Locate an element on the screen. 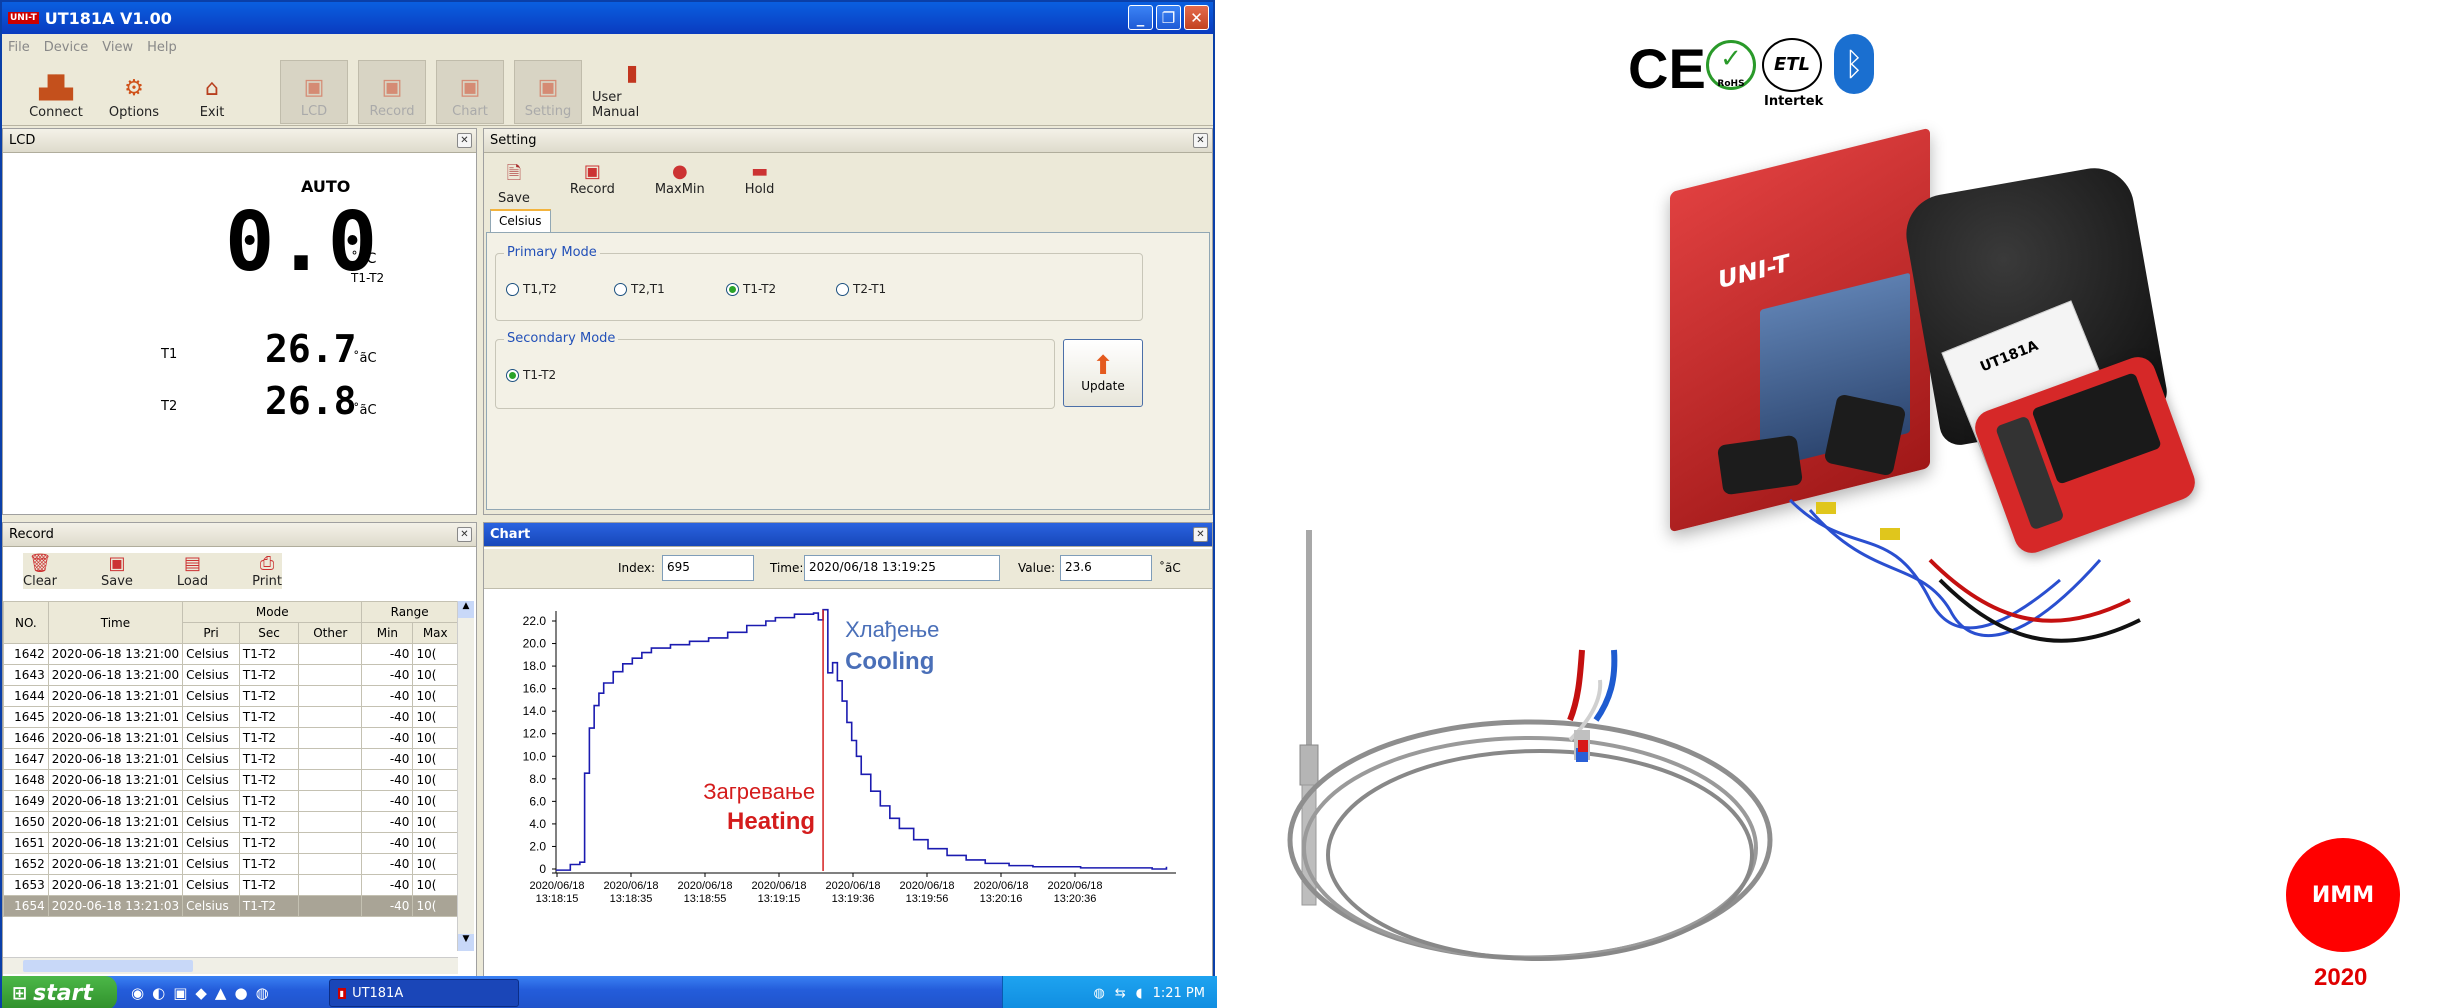 The width and height of the screenshot is (2438, 1008). user-manual-button: ▮ User Manual is located at coordinates (632, 92).